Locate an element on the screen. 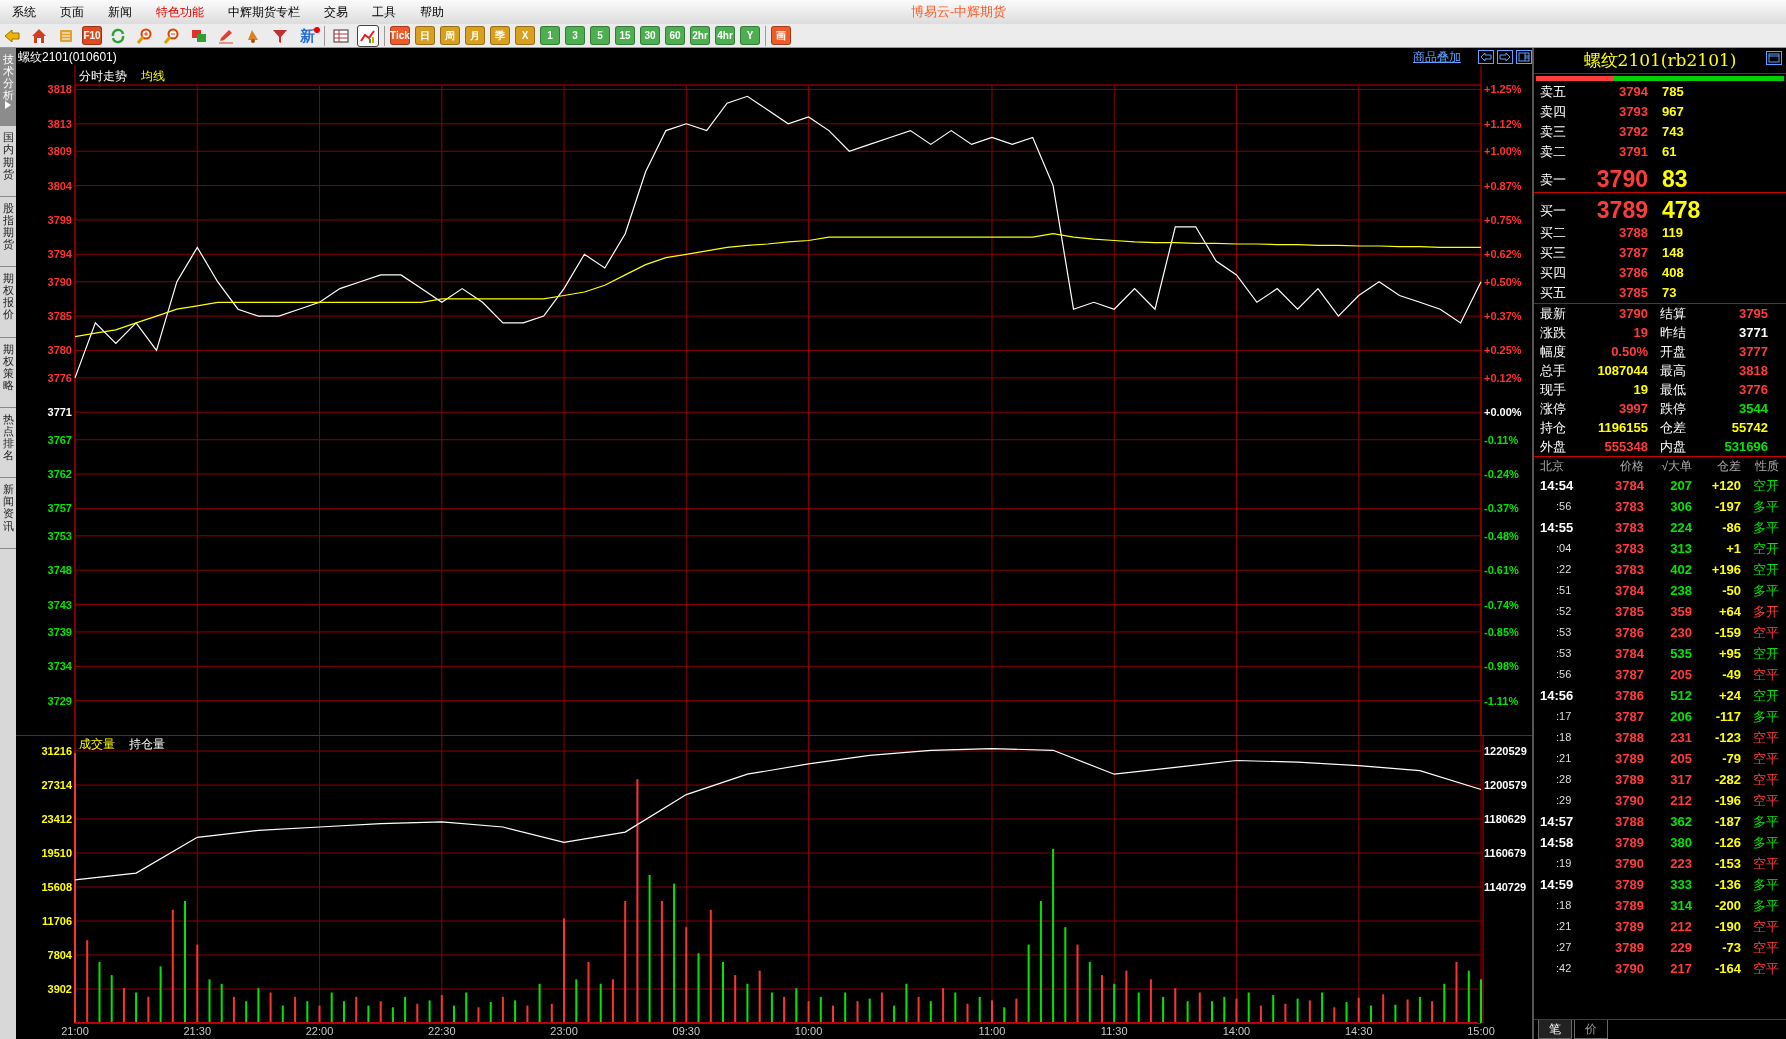 The width and height of the screenshot is (1786, 1039). menu-item: 工具 is located at coordinates (384, 12).